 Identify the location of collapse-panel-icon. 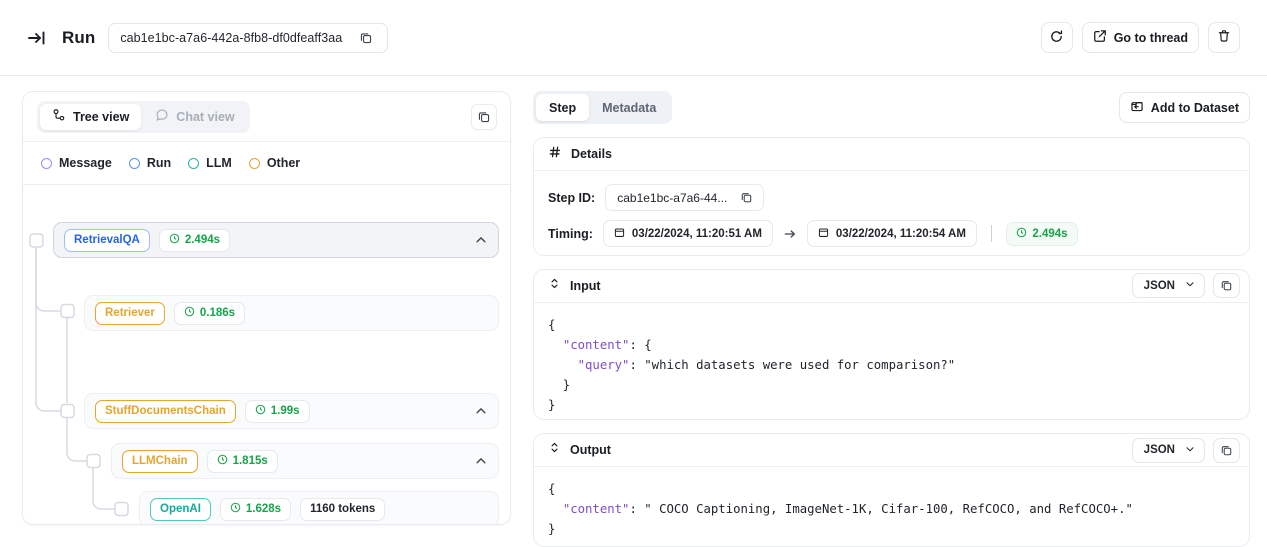
(37, 38).